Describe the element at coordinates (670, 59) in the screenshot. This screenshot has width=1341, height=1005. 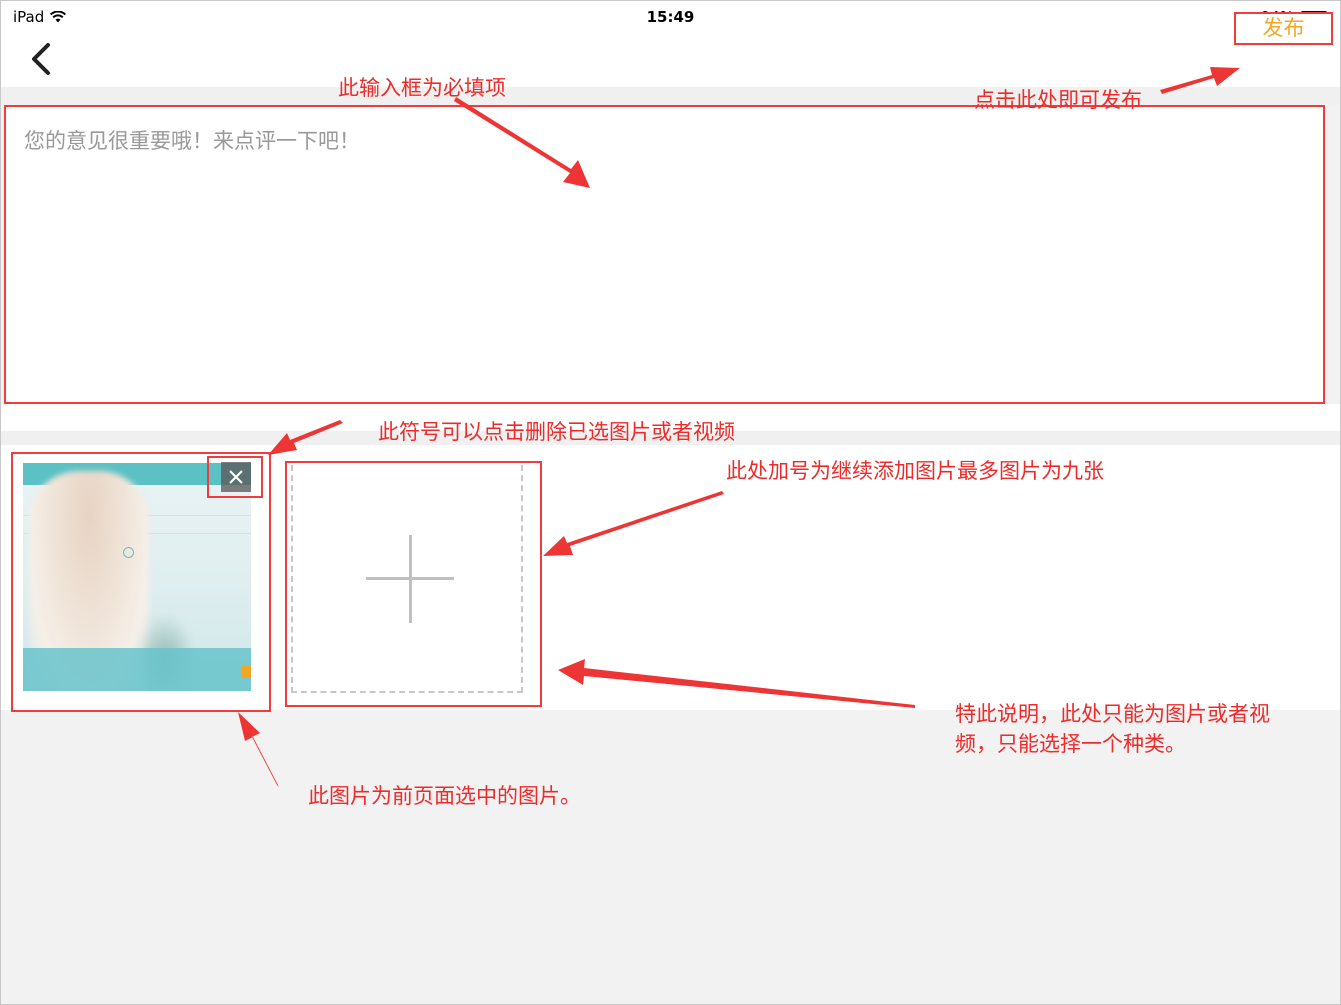
I see `nav-bar` at that location.